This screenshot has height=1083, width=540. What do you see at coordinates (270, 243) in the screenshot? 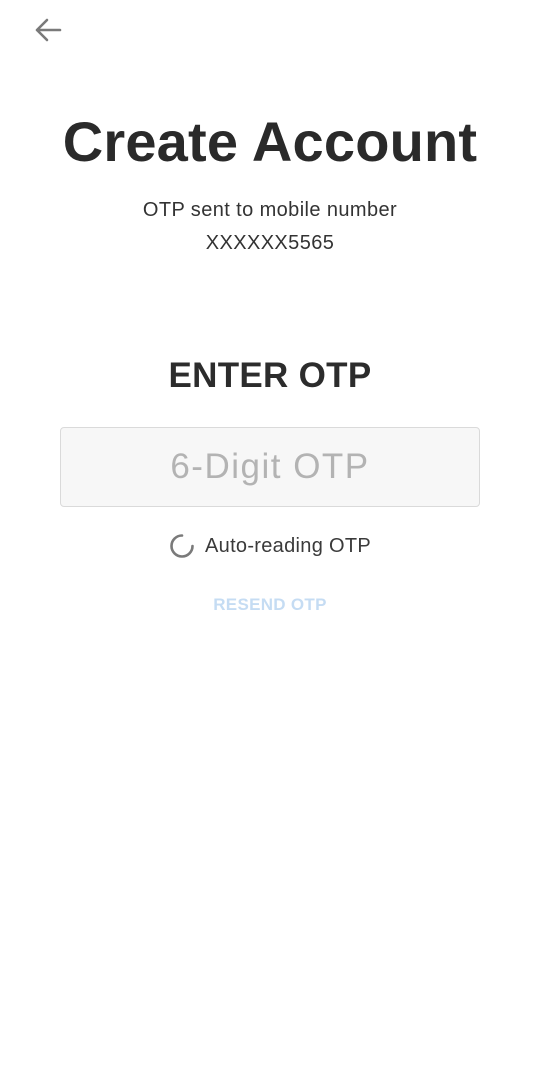
I see `masked-mobile-number: XXXXXX5565` at bounding box center [270, 243].